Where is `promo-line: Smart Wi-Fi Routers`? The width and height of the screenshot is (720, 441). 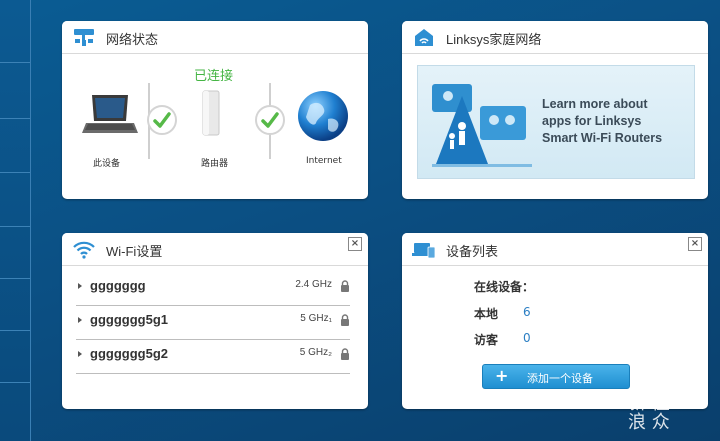 promo-line: Smart Wi-Fi Routers is located at coordinates (602, 138).